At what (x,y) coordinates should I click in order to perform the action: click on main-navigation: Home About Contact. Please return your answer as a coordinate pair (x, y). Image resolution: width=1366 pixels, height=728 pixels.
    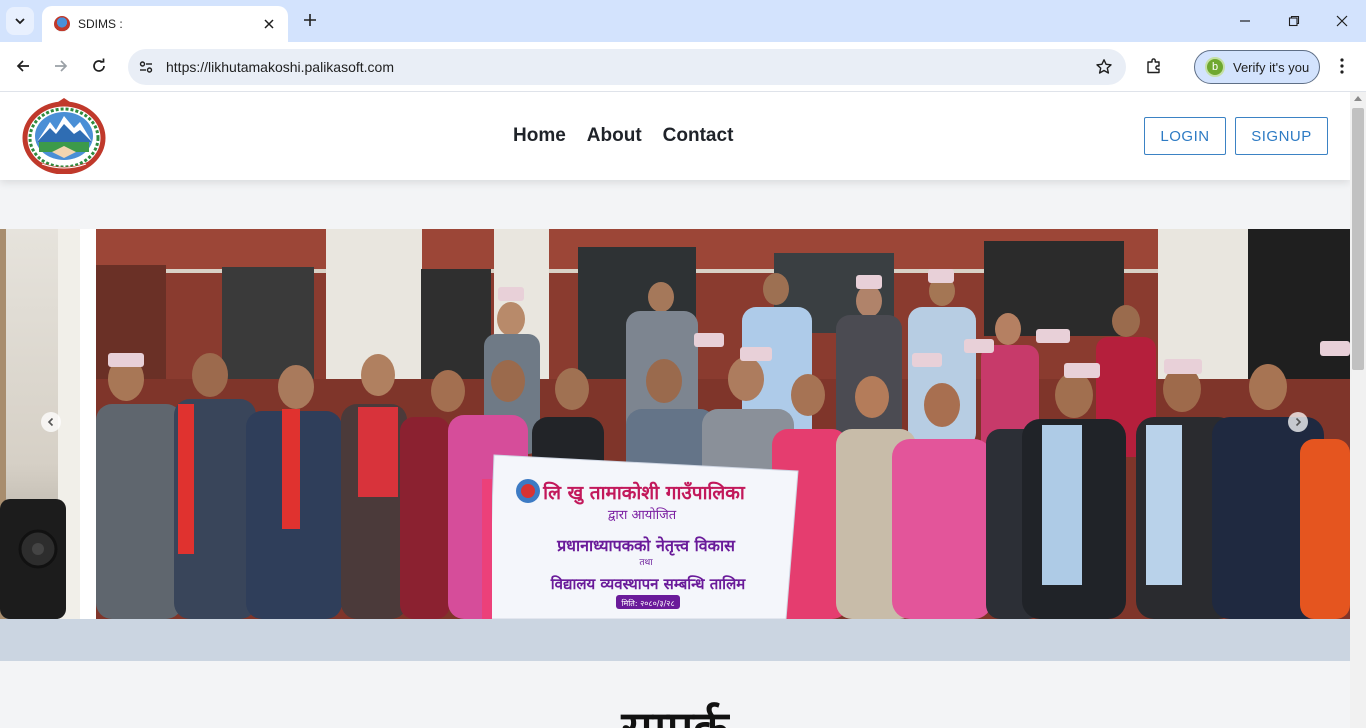
    Looking at the image, I should click on (623, 136).